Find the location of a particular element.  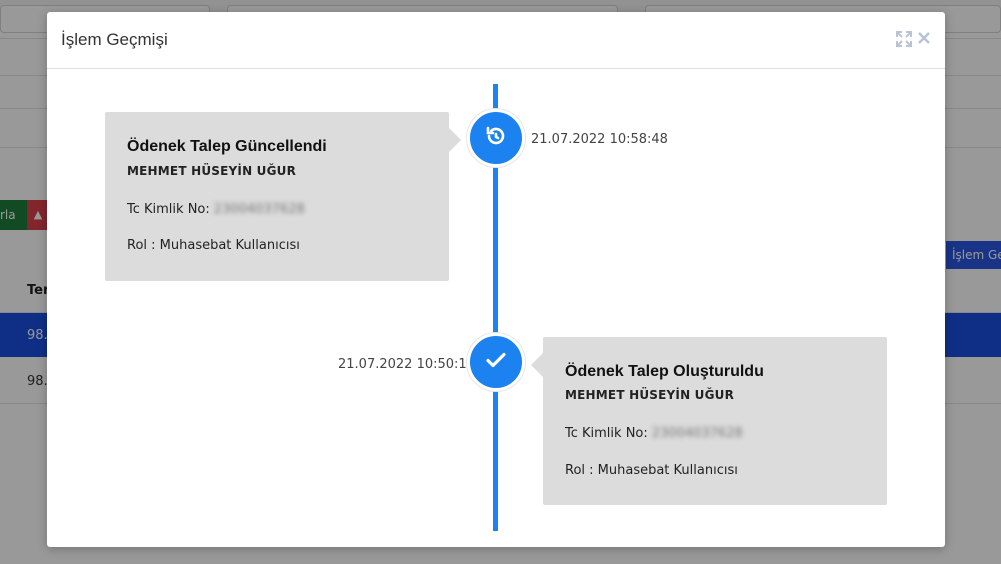

undo-icon is located at coordinates (496, 138).